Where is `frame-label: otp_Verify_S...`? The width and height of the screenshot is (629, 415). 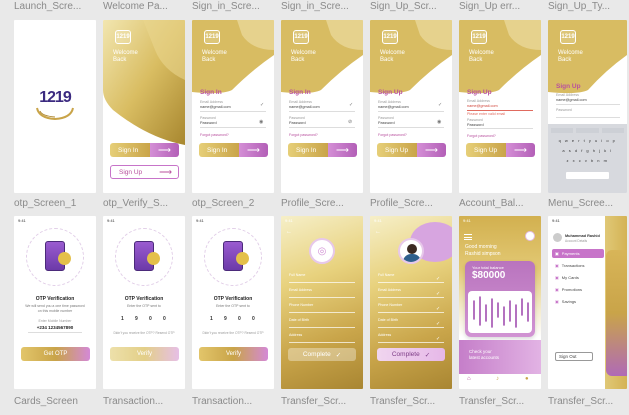 frame-label: otp_Verify_S... is located at coordinates (145, 203).